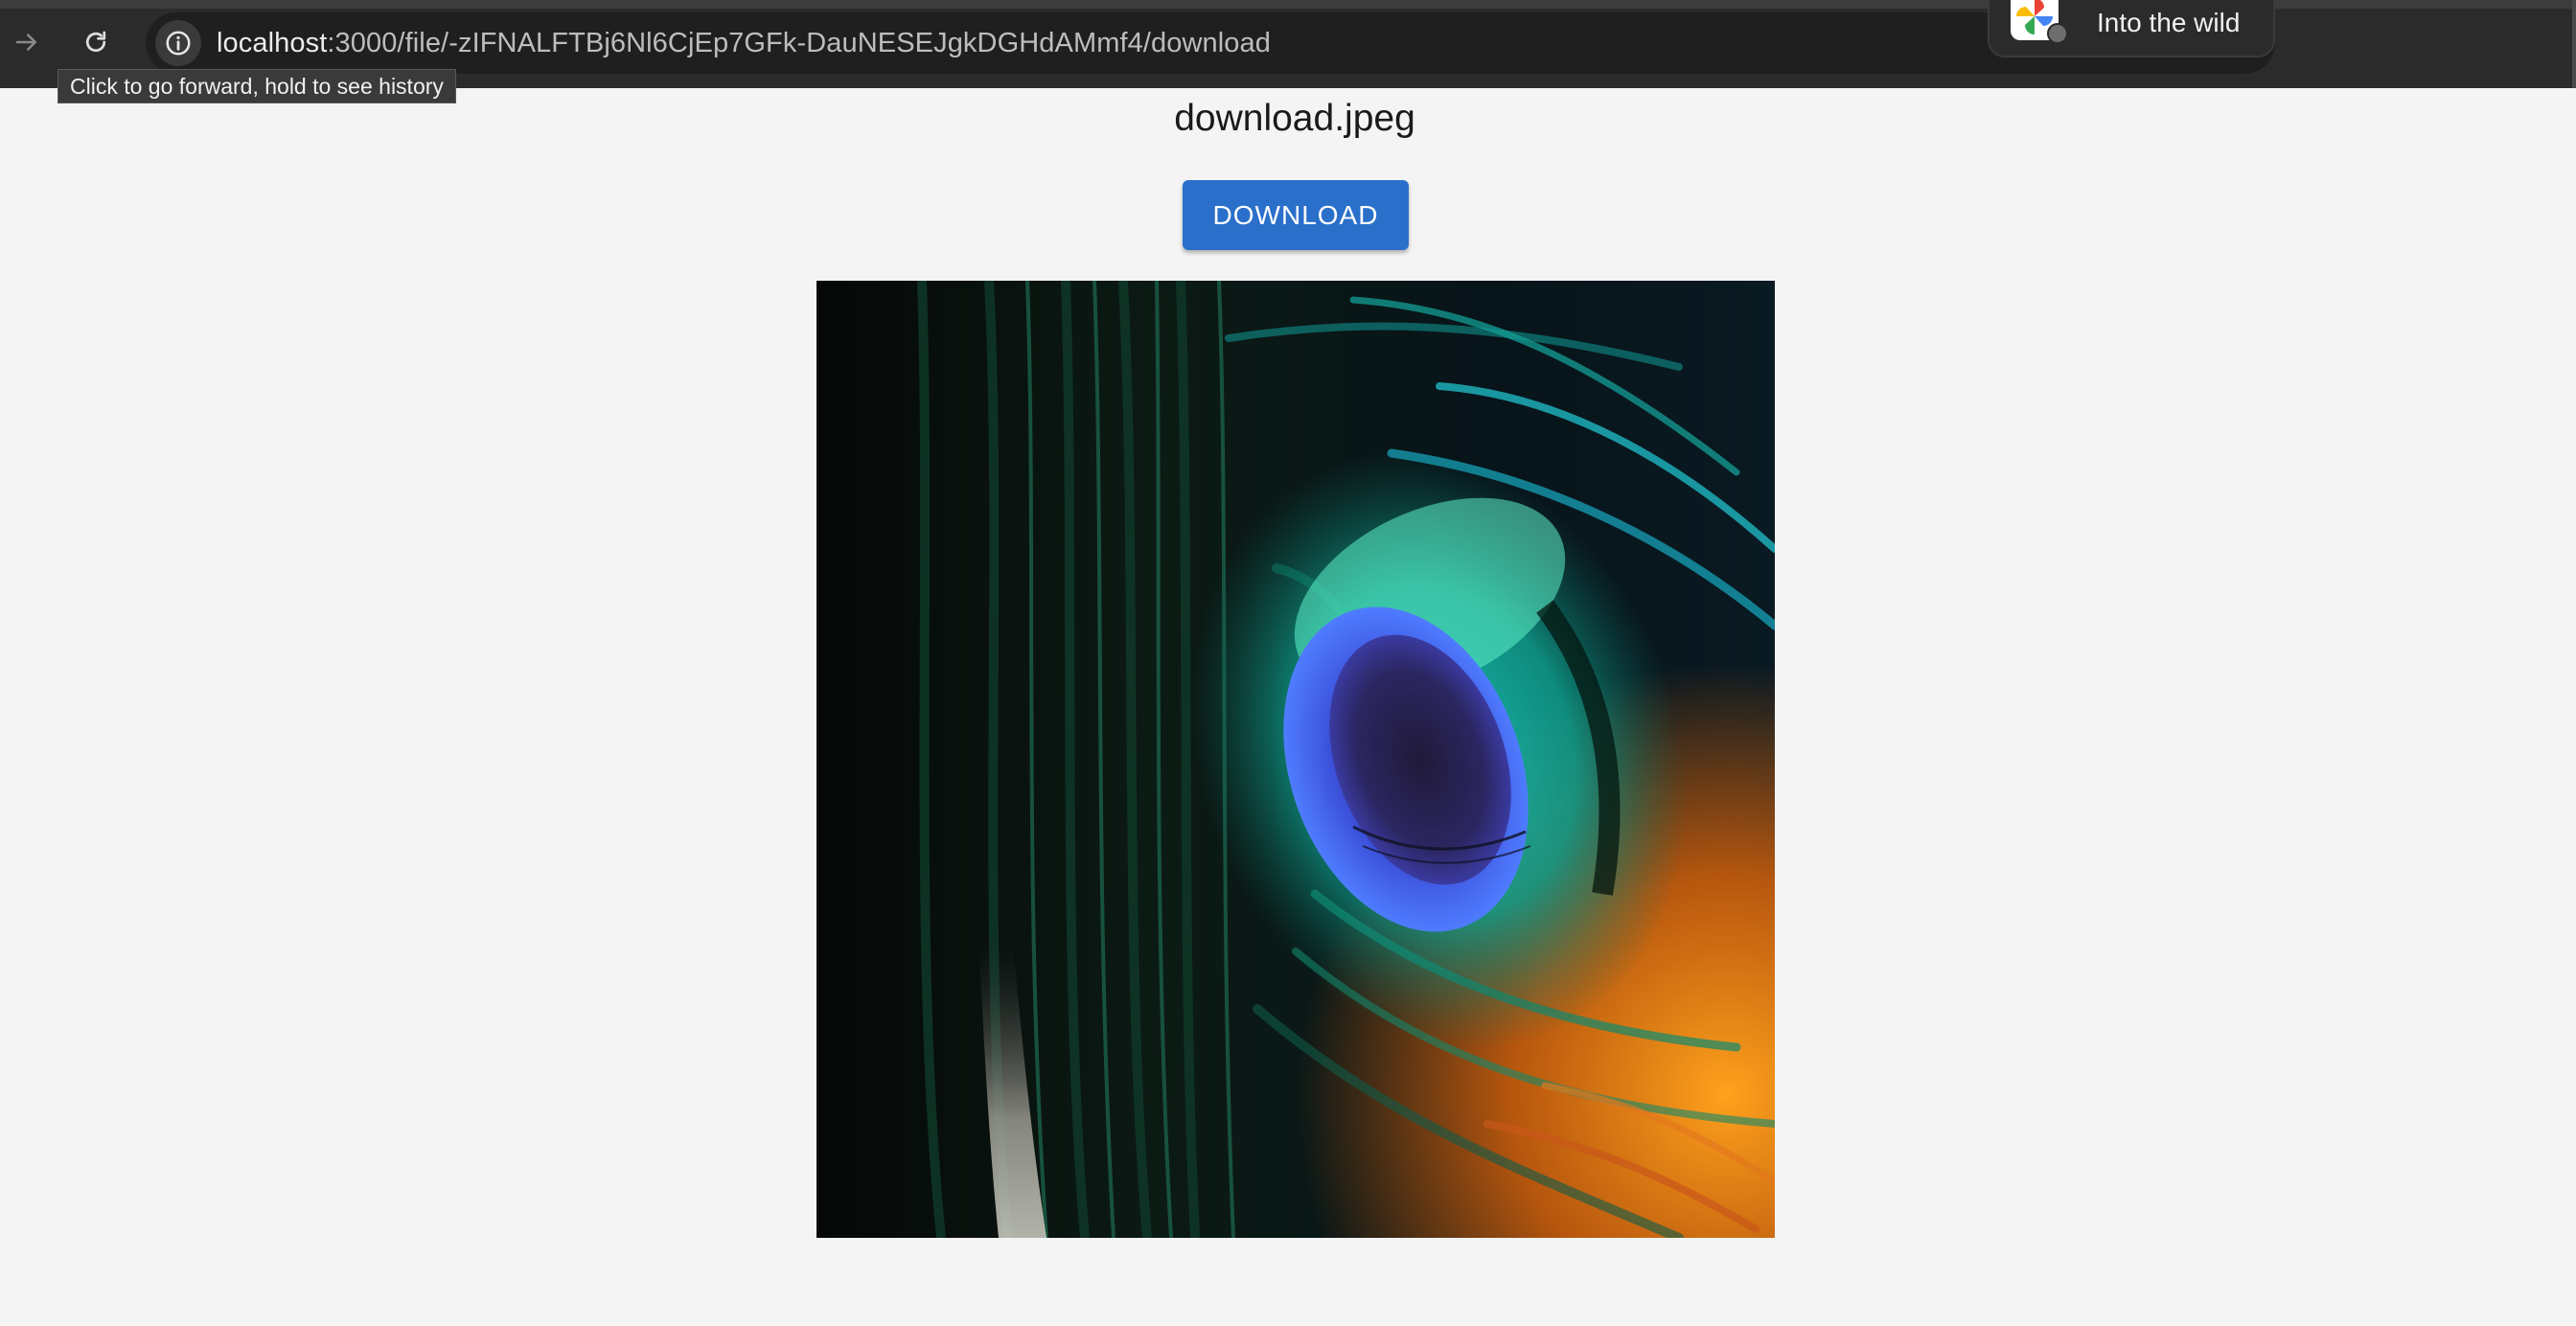 Image resolution: width=2576 pixels, height=1326 pixels. I want to click on site-info-button, so click(178, 43).